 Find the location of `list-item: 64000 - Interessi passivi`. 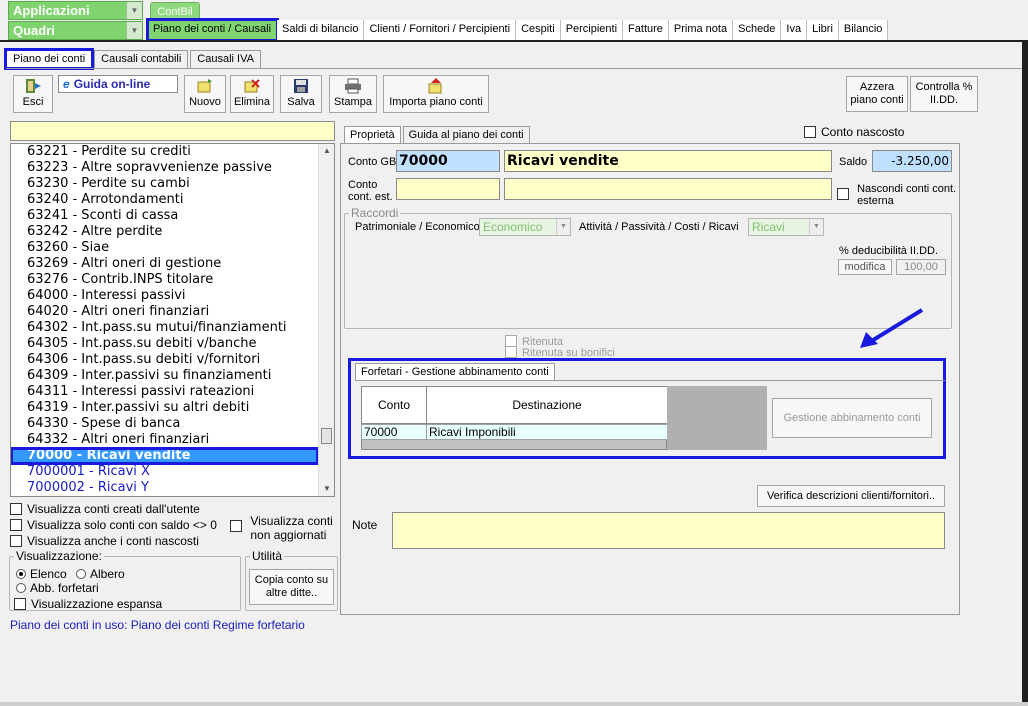

list-item: 64000 - Interessi passivi is located at coordinates (164, 296).